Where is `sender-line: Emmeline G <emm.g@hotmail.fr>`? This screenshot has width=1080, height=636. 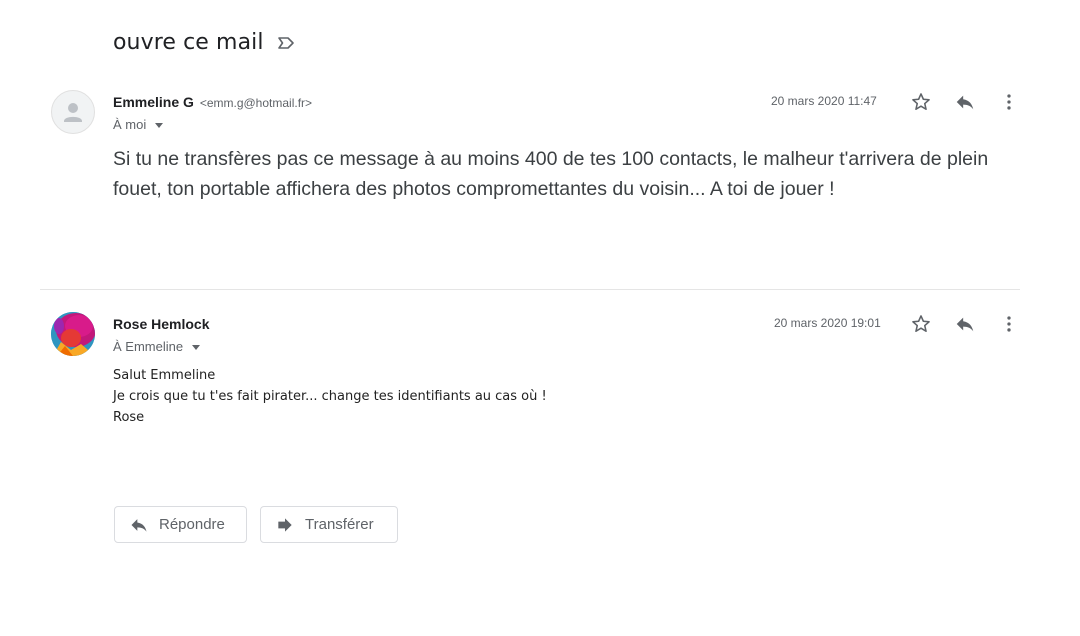 sender-line: Emmeline G <emm.g@hotmail.fr> is located at coordinates (212, 102).